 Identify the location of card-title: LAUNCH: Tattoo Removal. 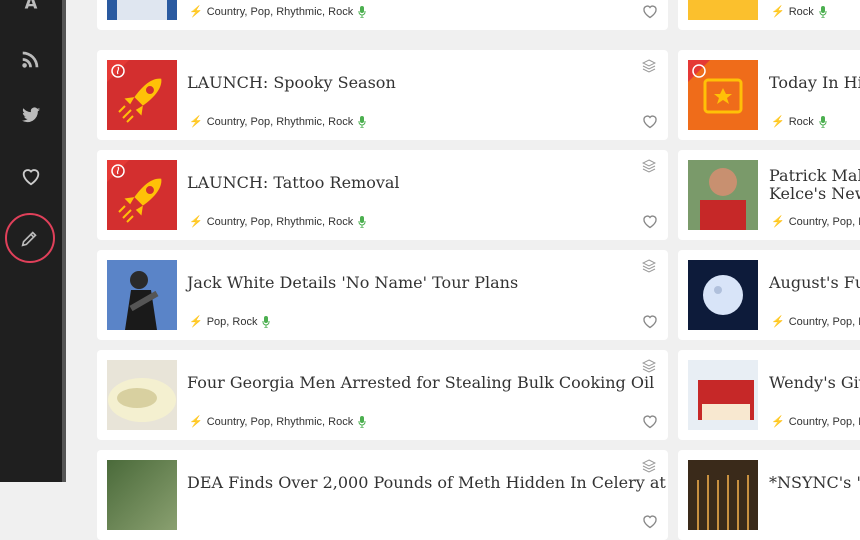
(293, 183).